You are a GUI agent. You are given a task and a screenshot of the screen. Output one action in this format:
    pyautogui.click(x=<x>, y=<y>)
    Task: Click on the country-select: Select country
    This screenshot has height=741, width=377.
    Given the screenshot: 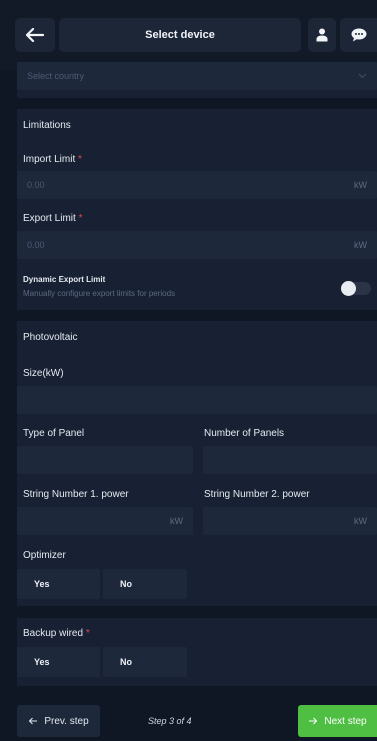 What is the action you would take?
    pyautogui.click(x=197, y=76)
    